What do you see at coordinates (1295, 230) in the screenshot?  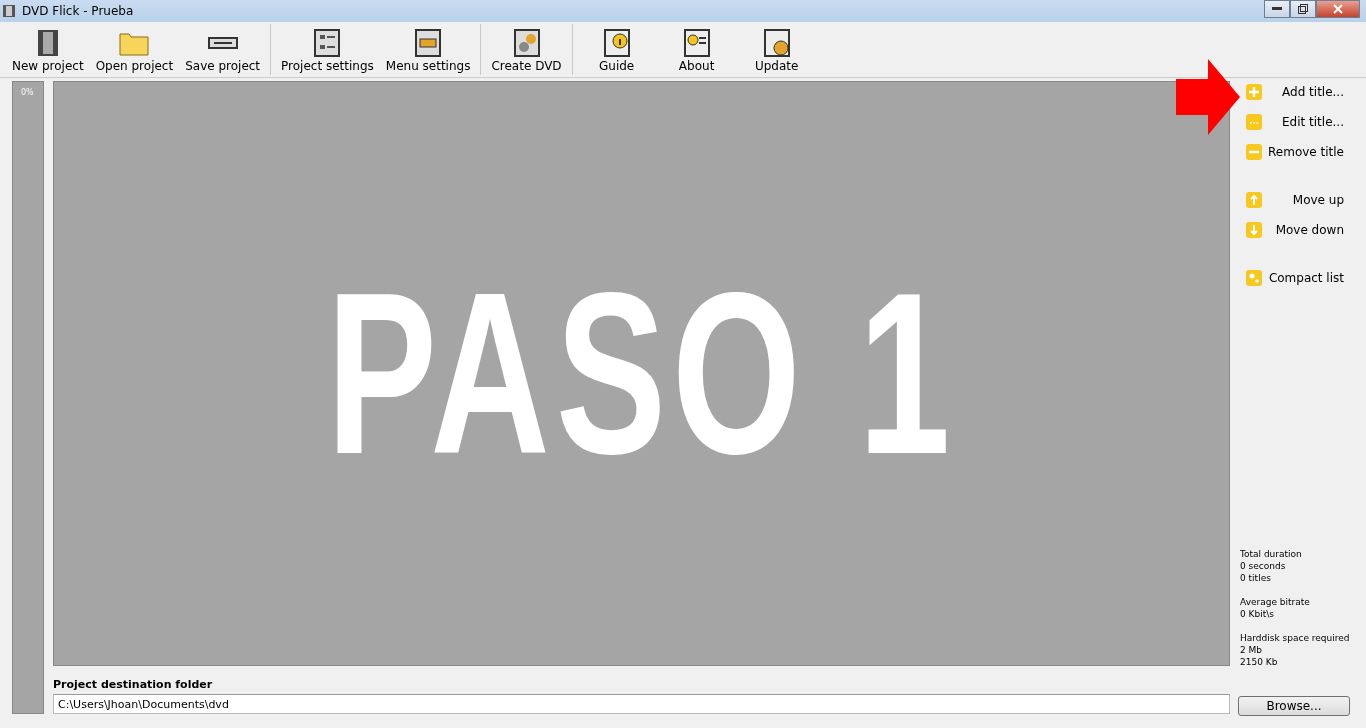 I see `action-button: Move down` at bounding box center [1295, 230].